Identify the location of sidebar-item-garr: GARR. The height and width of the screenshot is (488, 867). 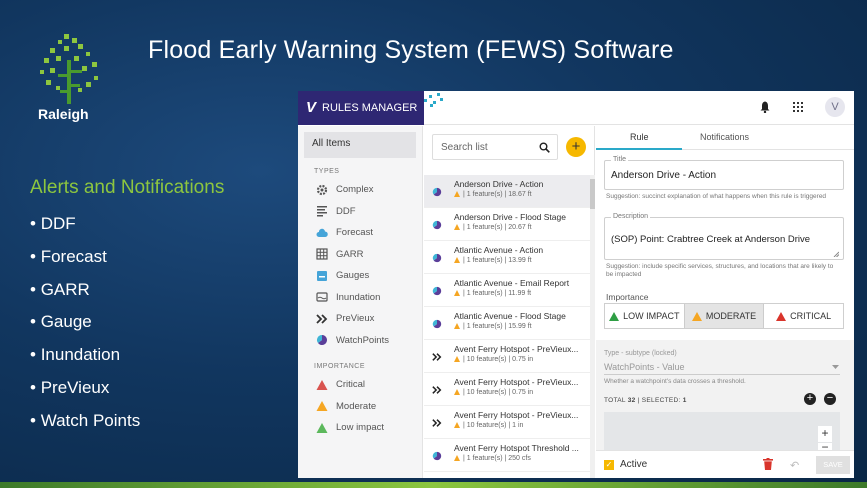
(360, 255).